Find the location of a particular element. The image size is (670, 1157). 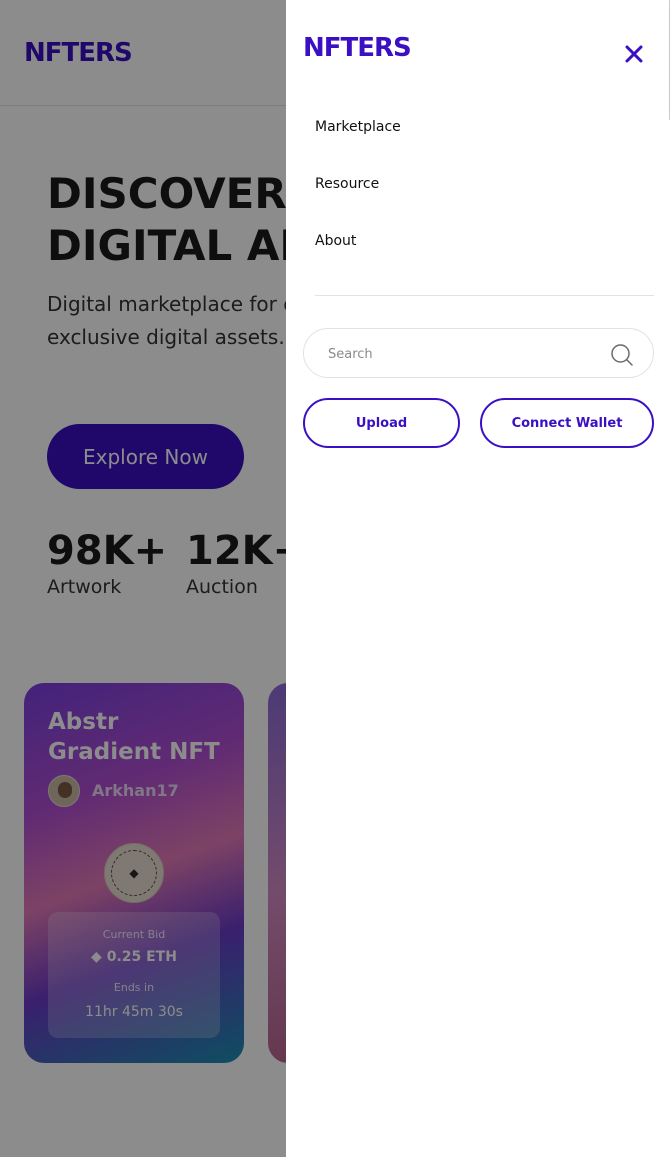

close-menu-button is located at coordinates (634, 54).